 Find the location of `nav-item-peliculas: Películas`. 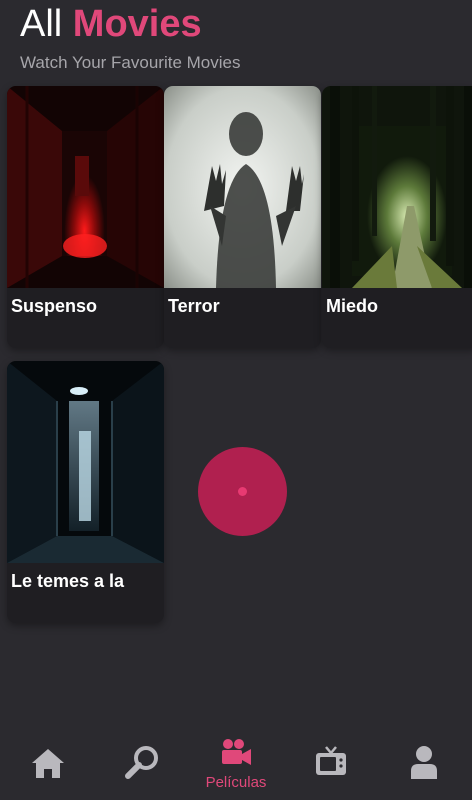

nav-item-peliculas: Películas is located at coordinates (236, 765).